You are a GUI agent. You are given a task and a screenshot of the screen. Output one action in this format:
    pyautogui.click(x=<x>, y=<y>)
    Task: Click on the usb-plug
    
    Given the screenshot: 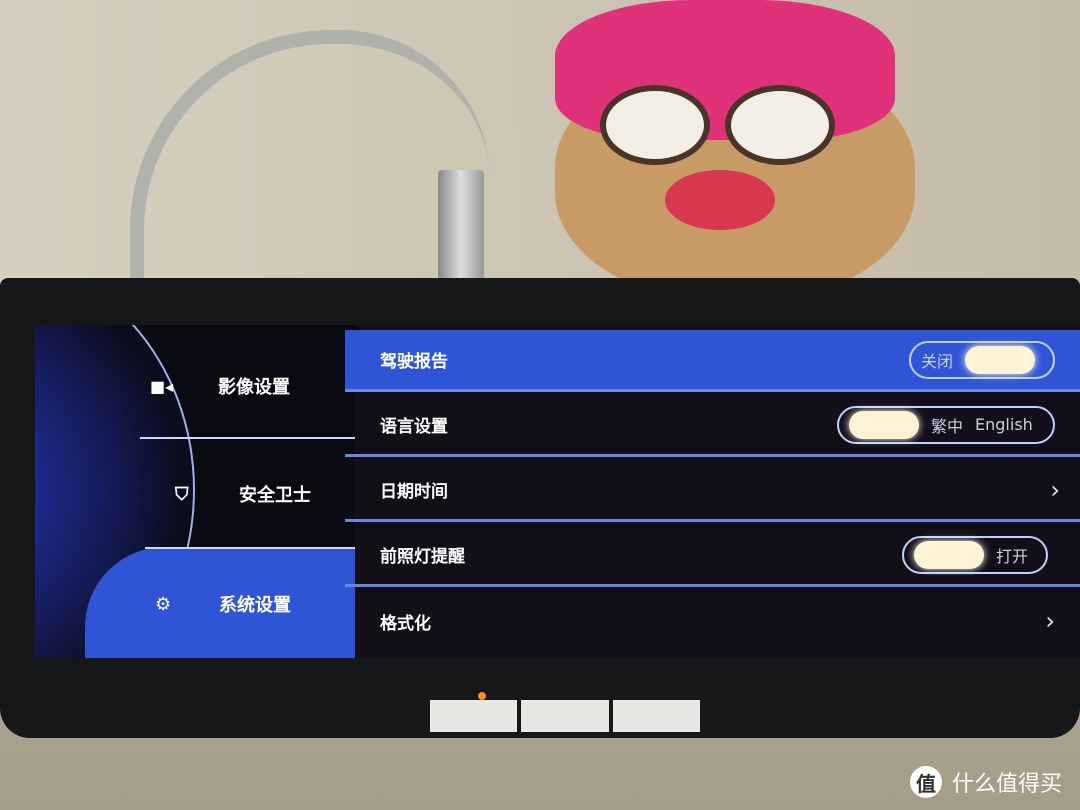 What is the action you would take?
    pyautogui.click(x=461, y=225)
    